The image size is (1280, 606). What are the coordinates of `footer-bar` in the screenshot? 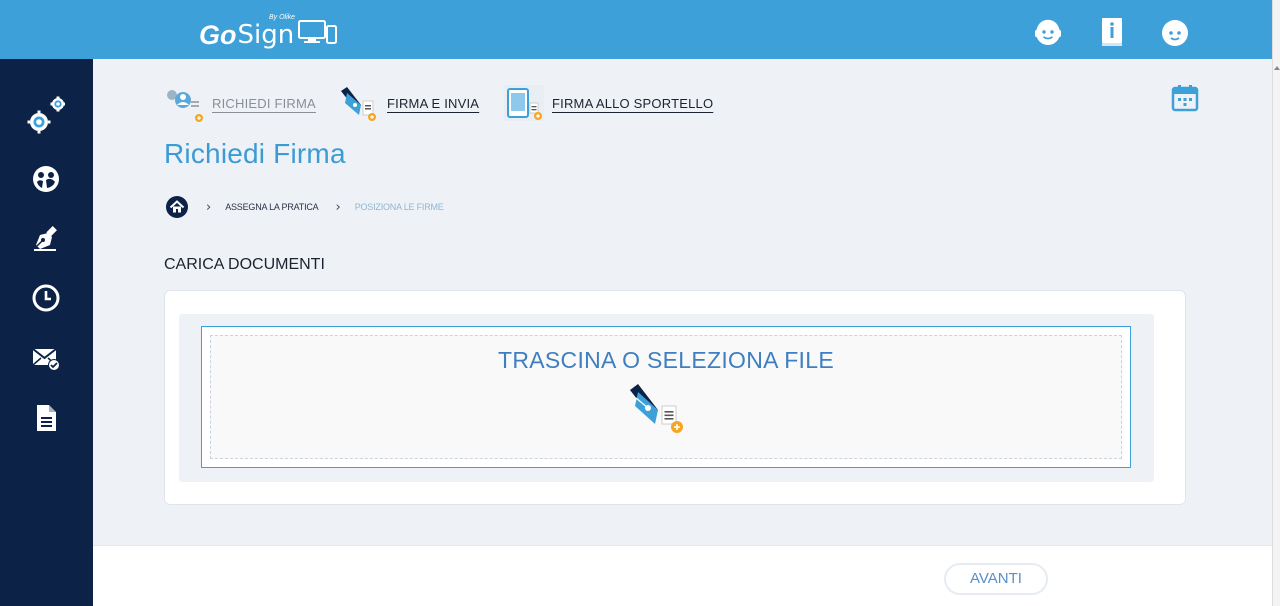 It's located at (682, 575).